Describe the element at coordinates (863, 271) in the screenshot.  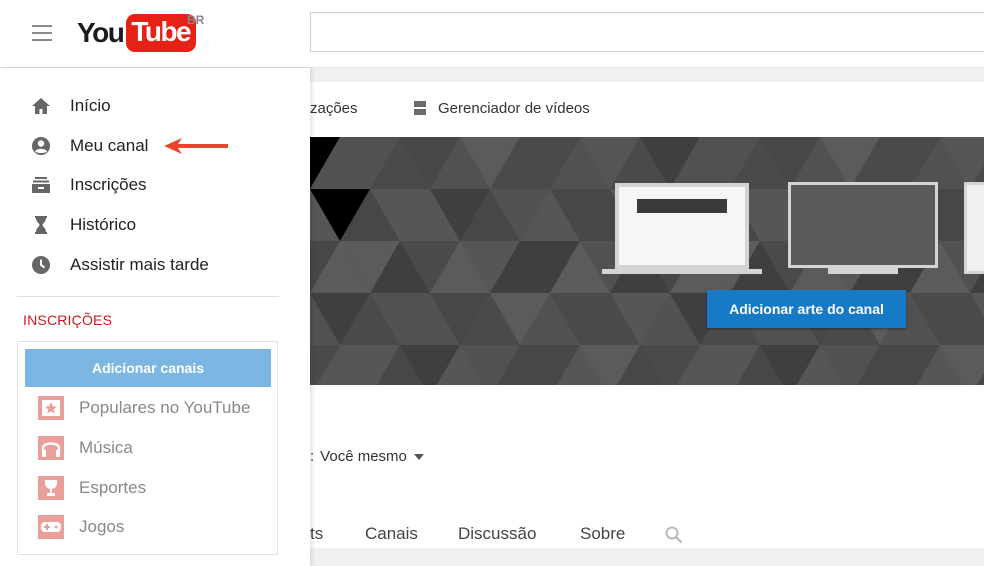
I see `tv-stand-illustration` at that location.